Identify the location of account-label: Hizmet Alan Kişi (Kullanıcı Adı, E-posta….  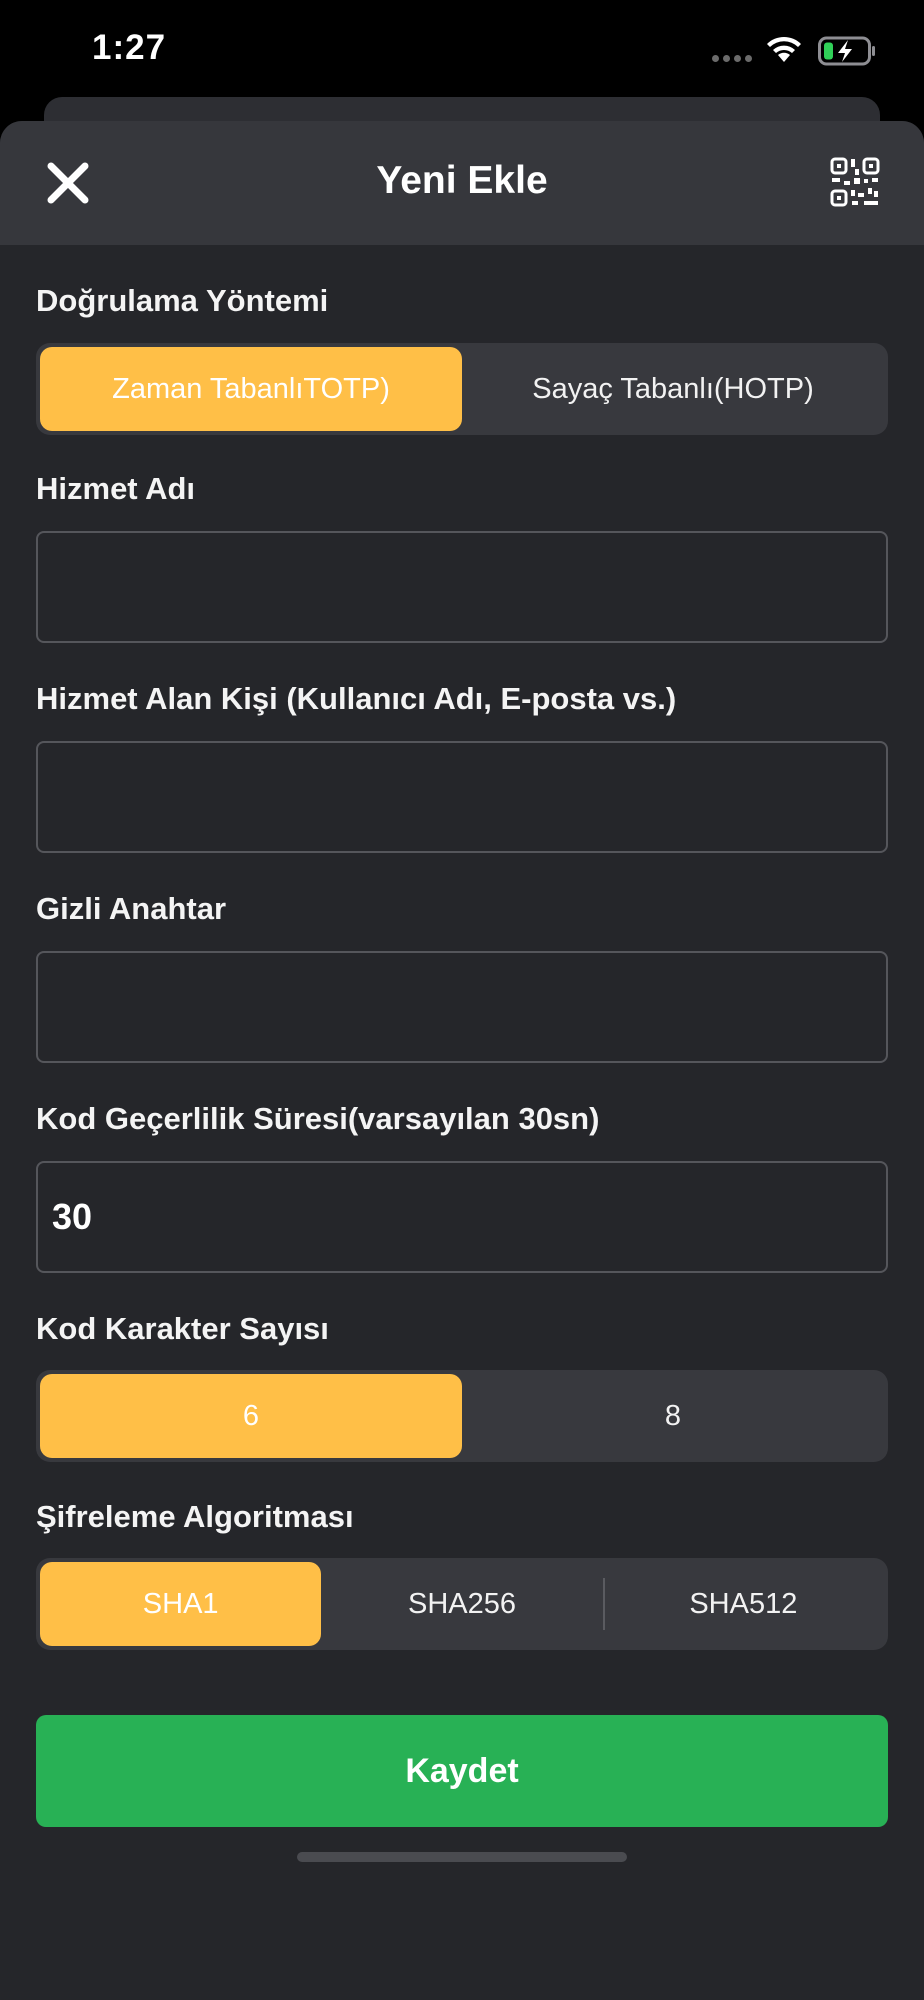
(356, 698).